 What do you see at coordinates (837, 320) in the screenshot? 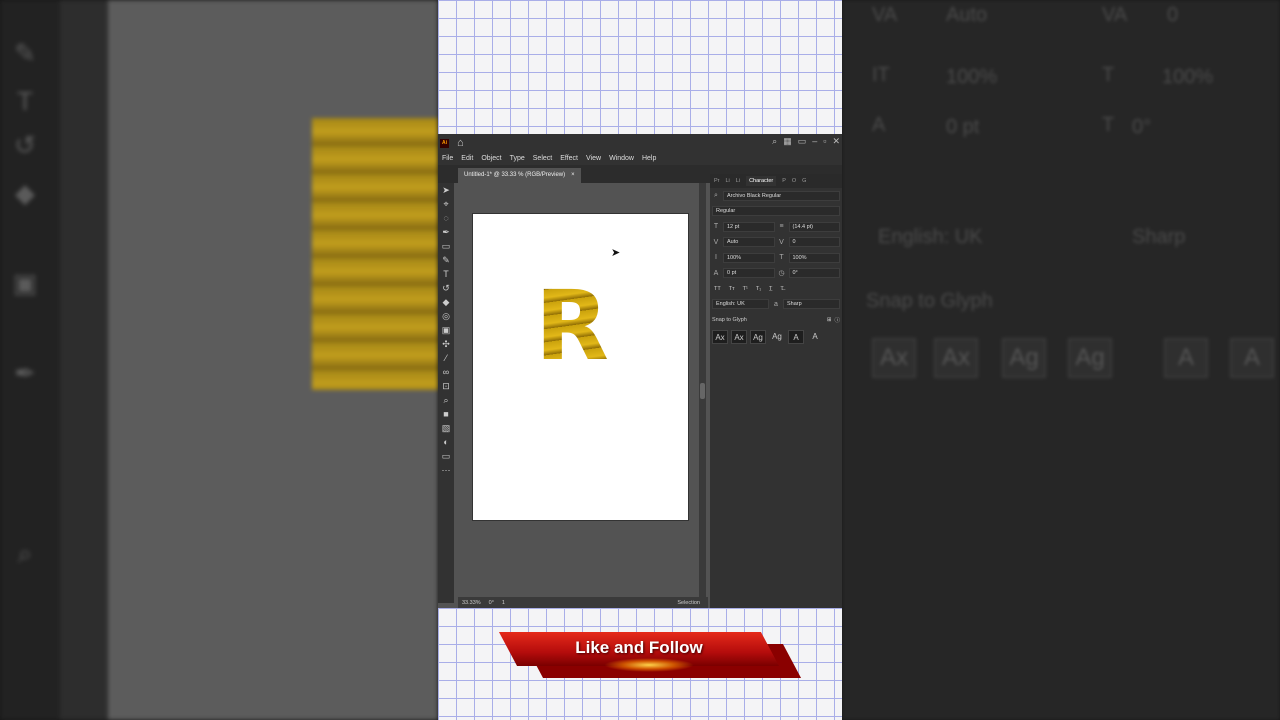
I see `info-icon: ⓘ` at bounding box center [837, 320].